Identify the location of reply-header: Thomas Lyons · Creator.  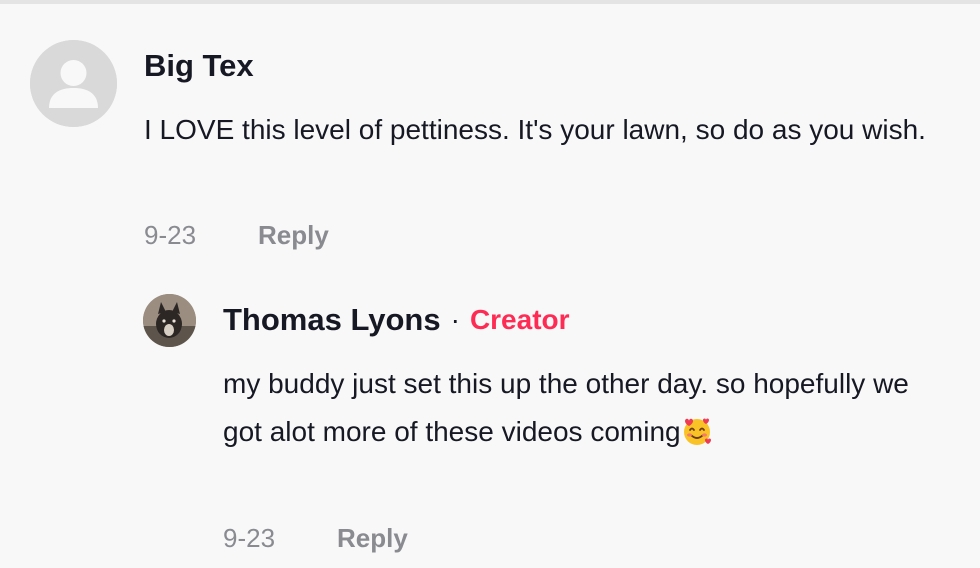
(396, 320).